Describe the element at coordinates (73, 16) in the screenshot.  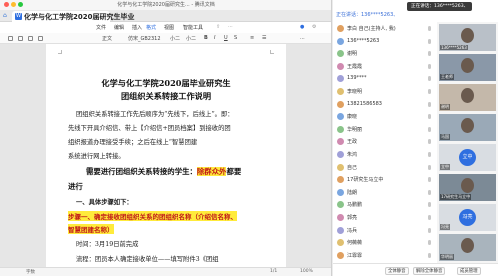
I see `document-tab: W 化学与化工学院2020届研究生毕业` at that location.